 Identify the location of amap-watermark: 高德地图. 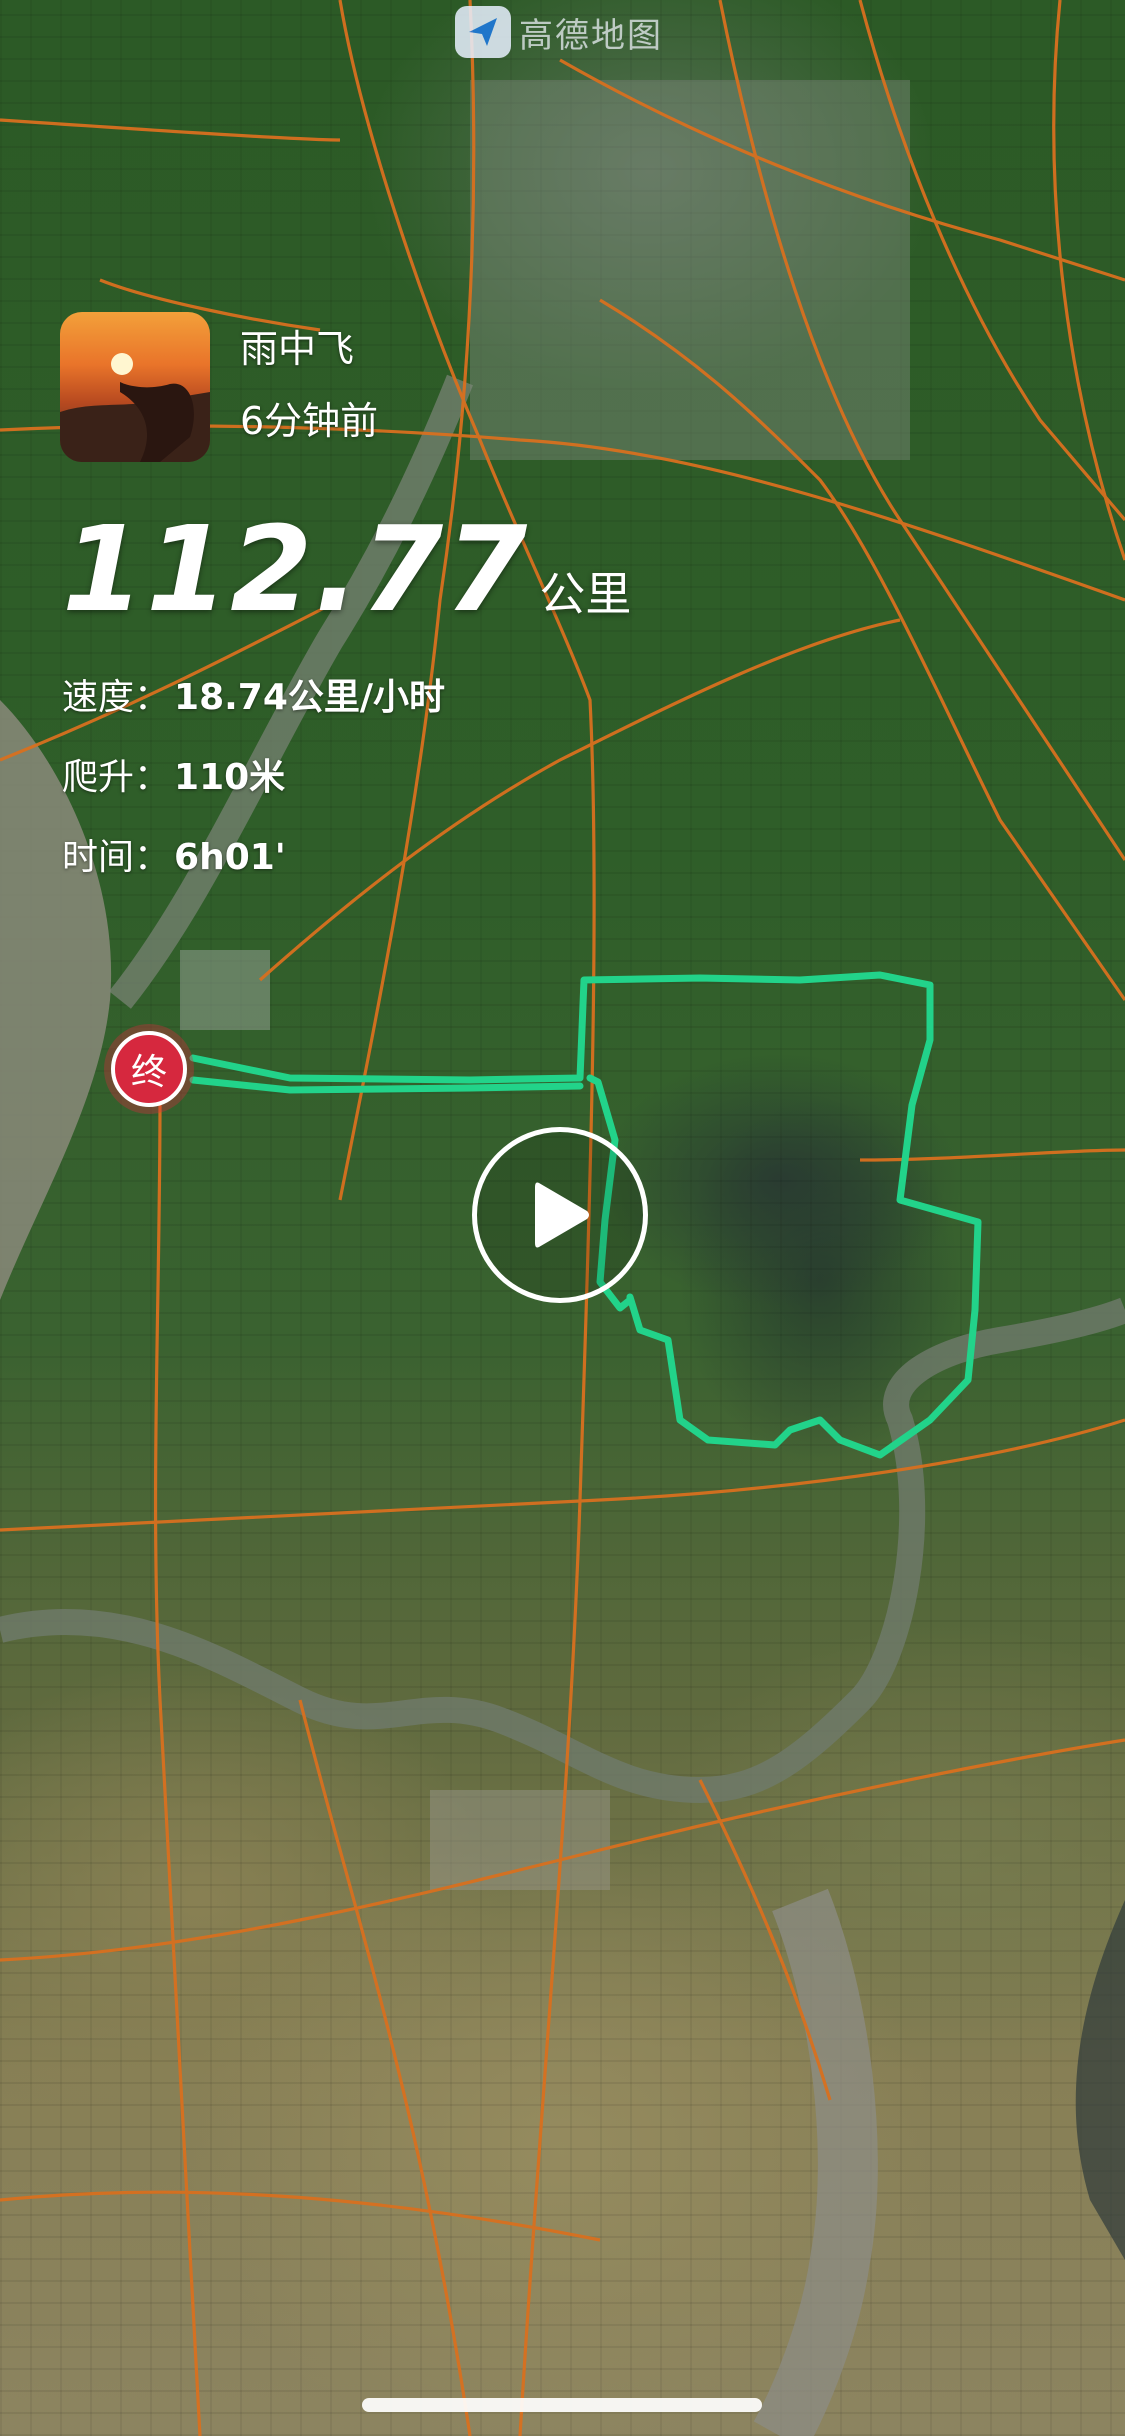
(559, 32).